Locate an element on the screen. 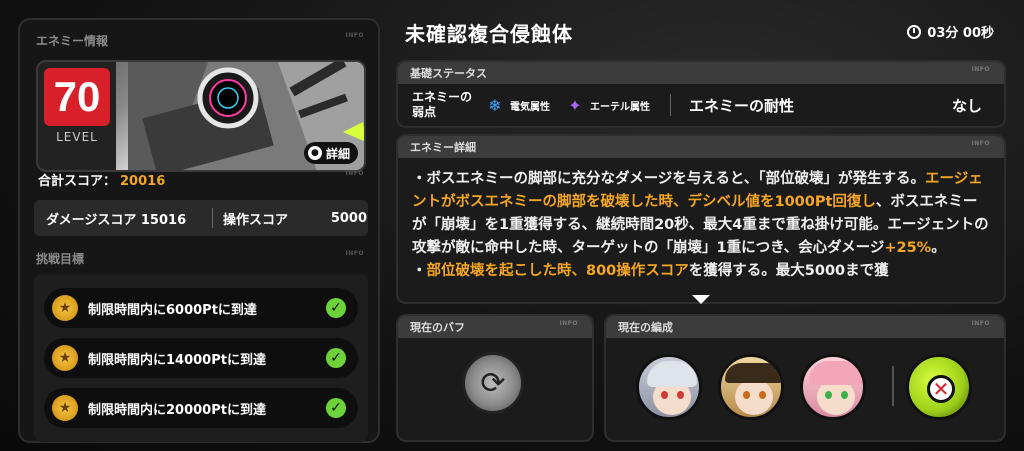 The height and width of the screenshot is (451, 1024). goal-label: 制限時間内に14000Ptに到達 is located at coordinates (177, 360).